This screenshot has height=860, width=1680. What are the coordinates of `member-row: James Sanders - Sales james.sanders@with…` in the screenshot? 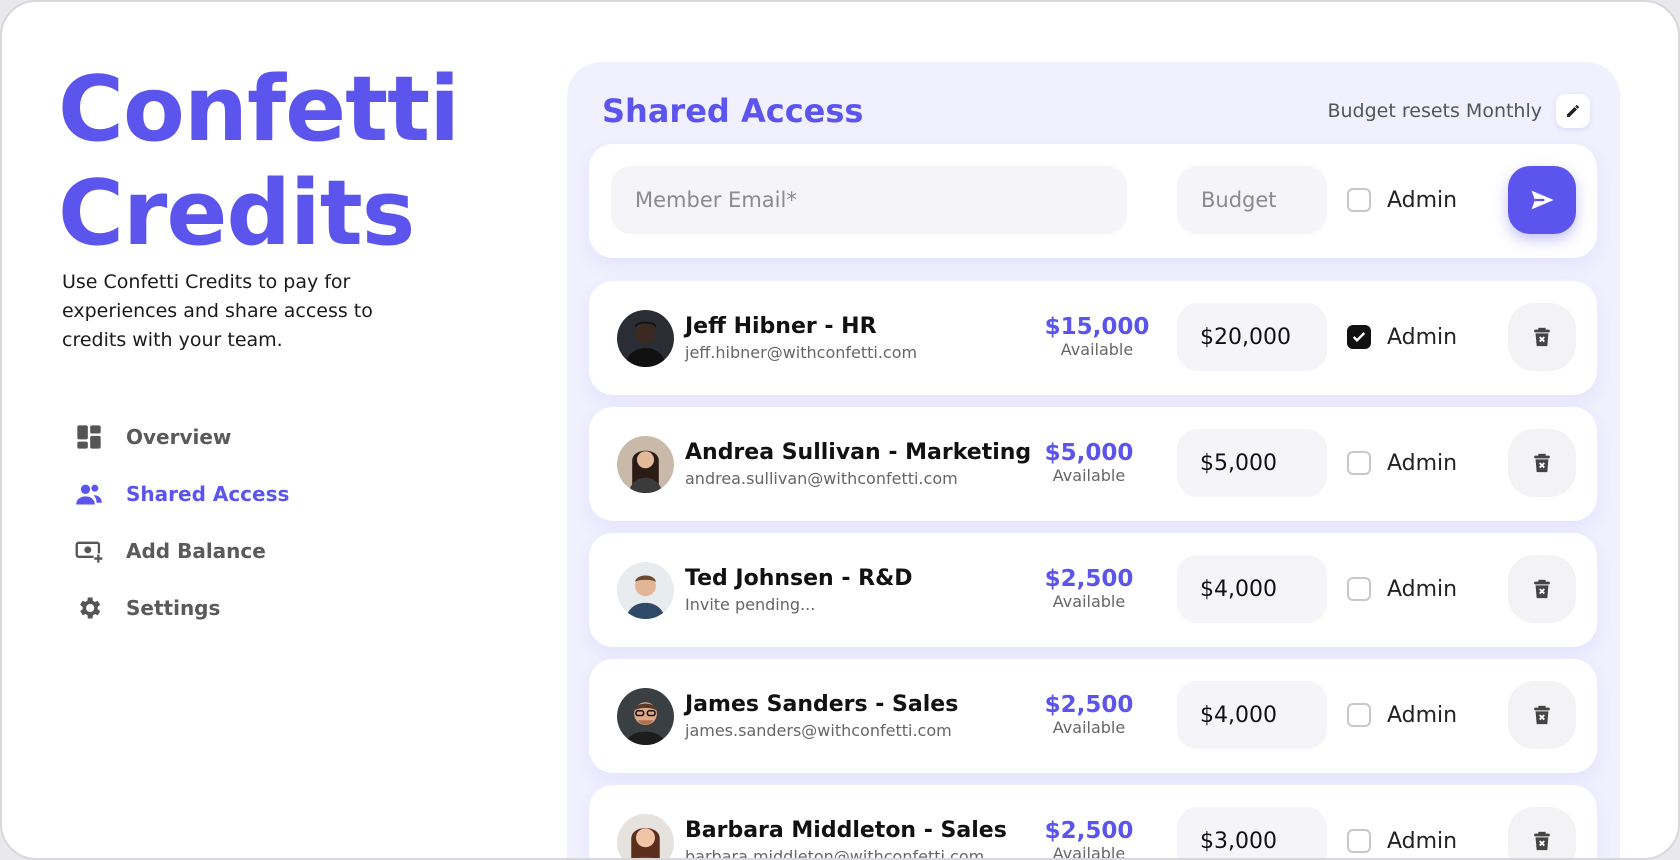 It's located at (1093, 716).